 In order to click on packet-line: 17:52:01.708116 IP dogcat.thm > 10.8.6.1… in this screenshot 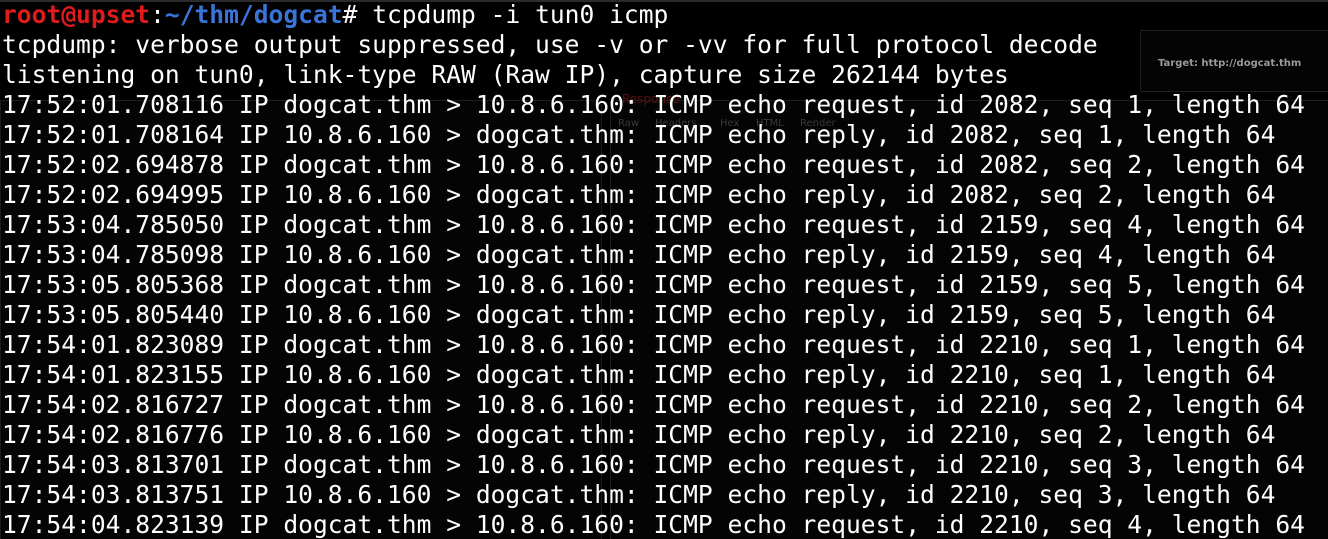, I will do `click(653, 104)`.